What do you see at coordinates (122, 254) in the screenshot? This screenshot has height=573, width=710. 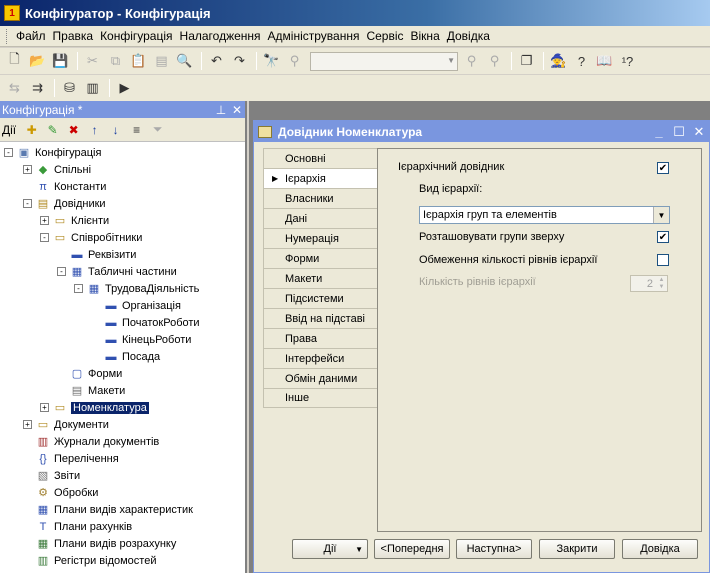 I see `tree-item: ▬ Реквізити` at bounding box center [122, 254].